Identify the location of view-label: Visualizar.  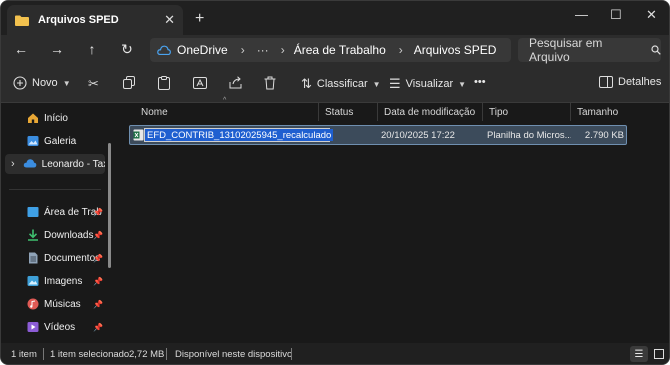
(429, 84).